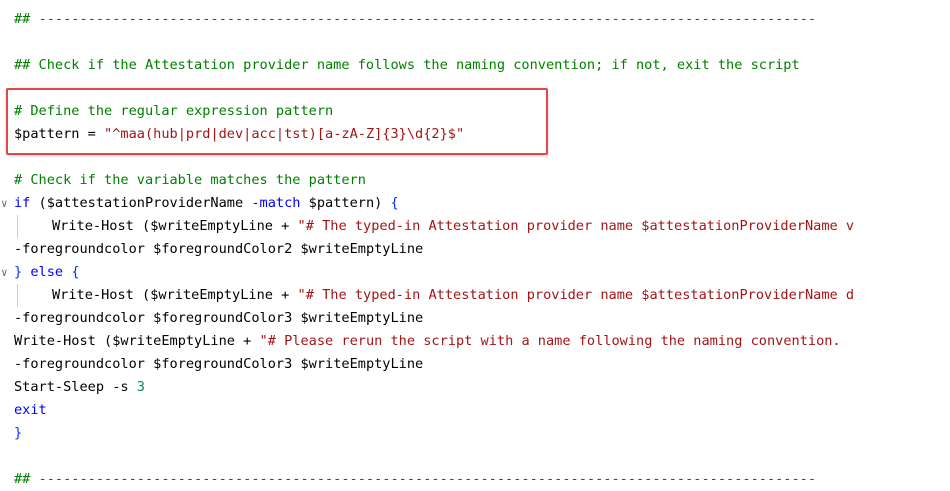  I want to click on code-line: Start-Sleep -s 3, so click(475, 387).